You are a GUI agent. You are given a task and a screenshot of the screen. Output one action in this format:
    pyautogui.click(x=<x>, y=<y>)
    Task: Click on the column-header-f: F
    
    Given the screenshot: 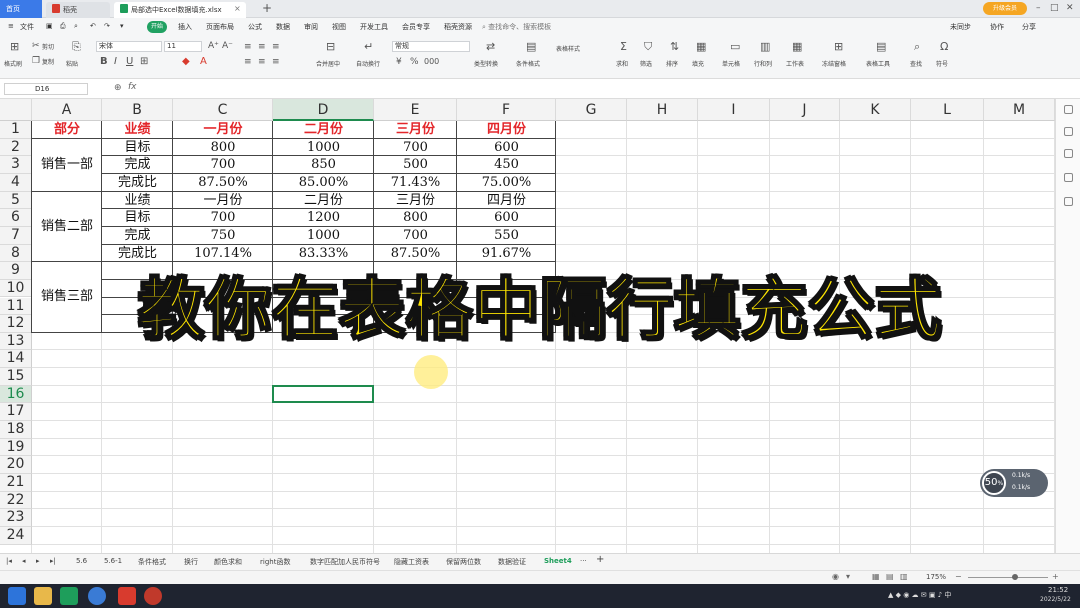 What is the action you would take?
    pyautogui.click(x=506, y=110)
    